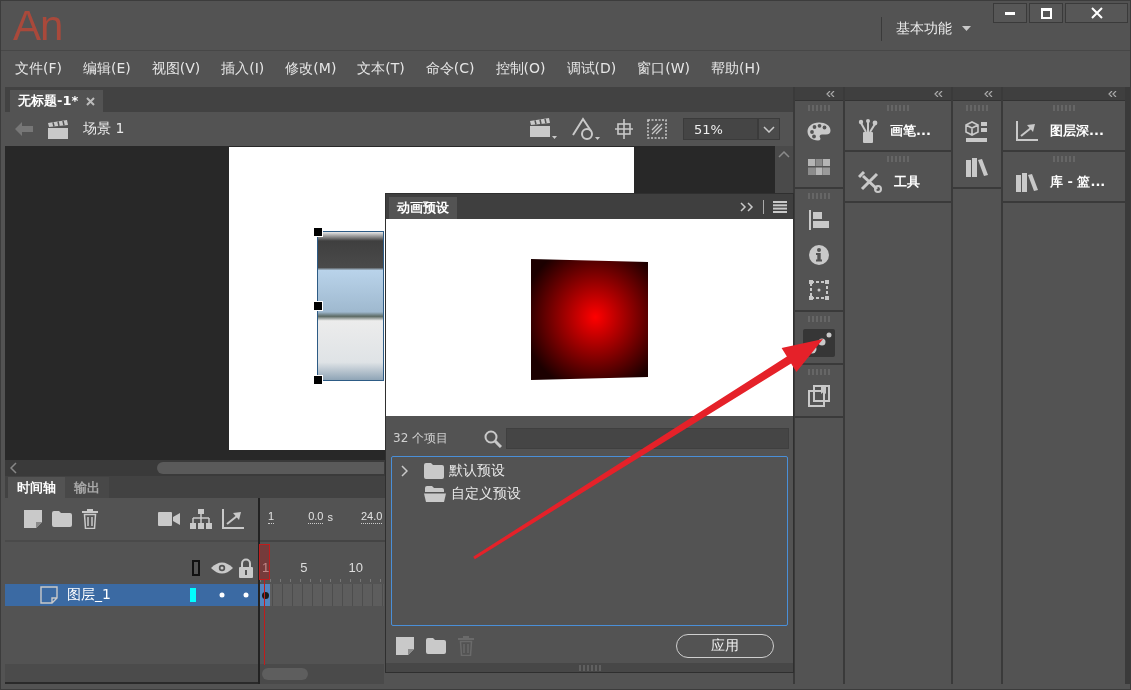  I want to click on camera-icon, so click(169, 519).